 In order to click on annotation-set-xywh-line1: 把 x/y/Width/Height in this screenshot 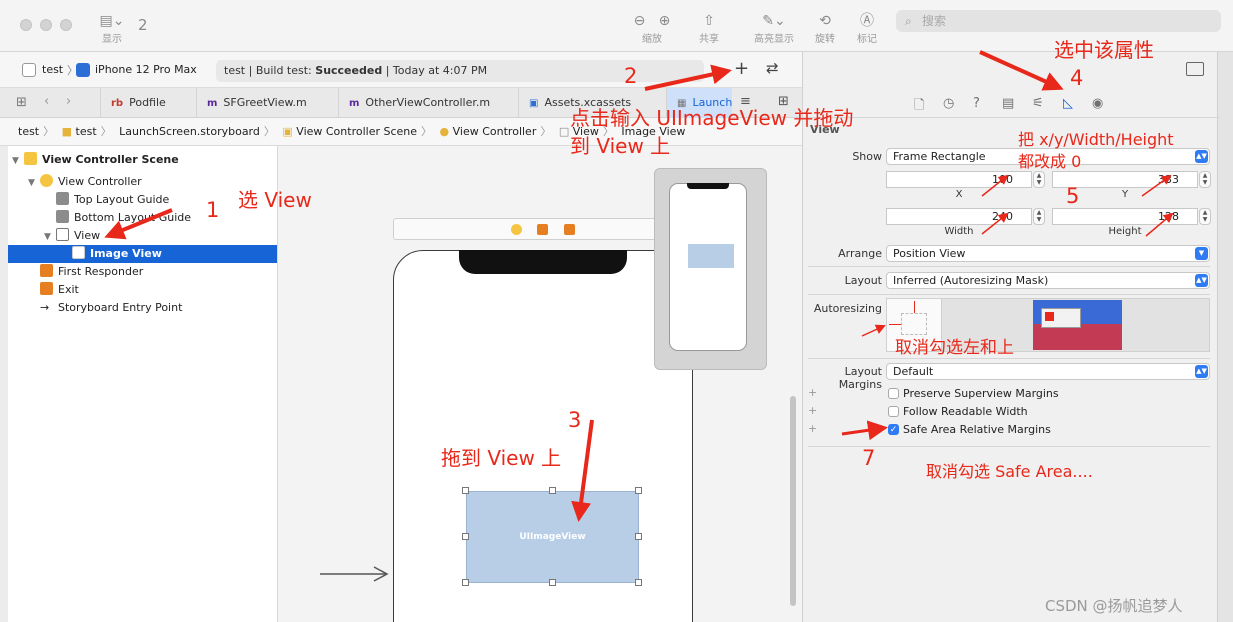, I will do `click(1096, 139)`.